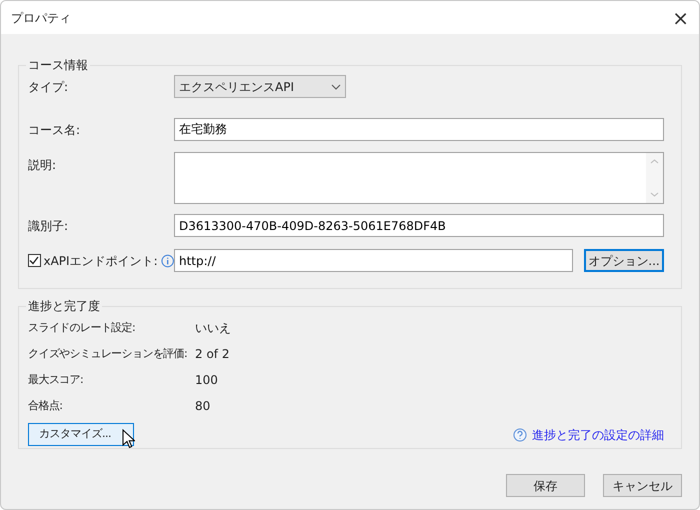 This screenshot has height=510, width=700. I want to click on chevron-down-icon, so click(336, 87).